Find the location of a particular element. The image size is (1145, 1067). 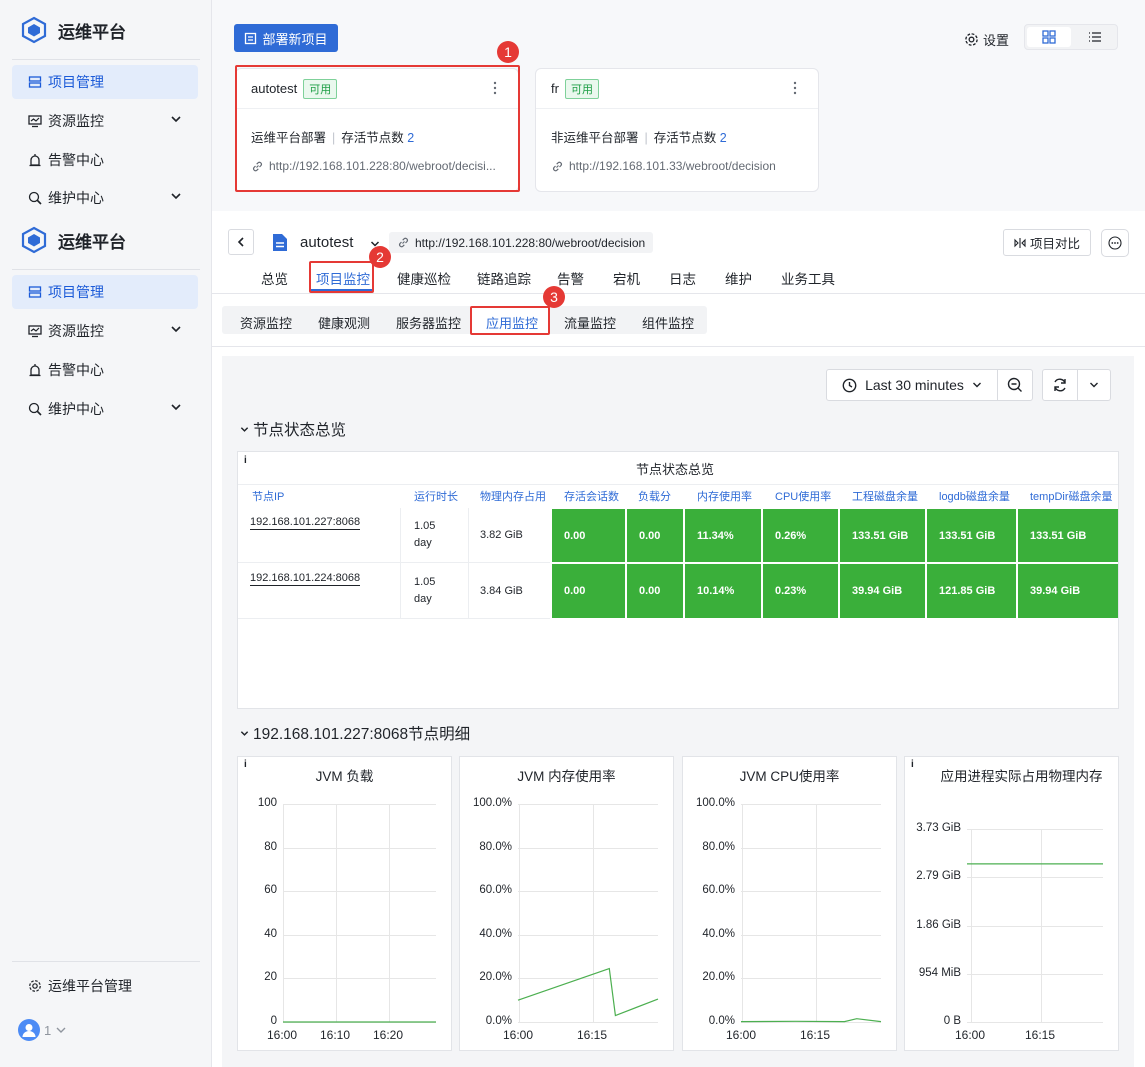

back-button is located at coordinates (241, 242).